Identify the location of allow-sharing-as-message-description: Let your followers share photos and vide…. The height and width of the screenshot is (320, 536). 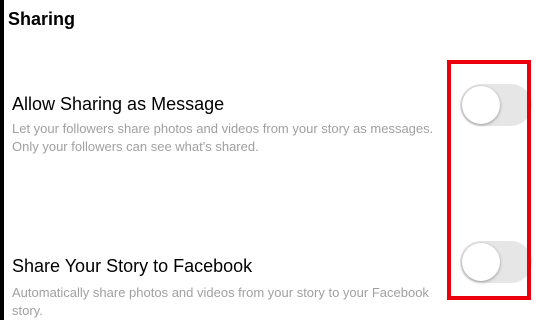
(223, 137).